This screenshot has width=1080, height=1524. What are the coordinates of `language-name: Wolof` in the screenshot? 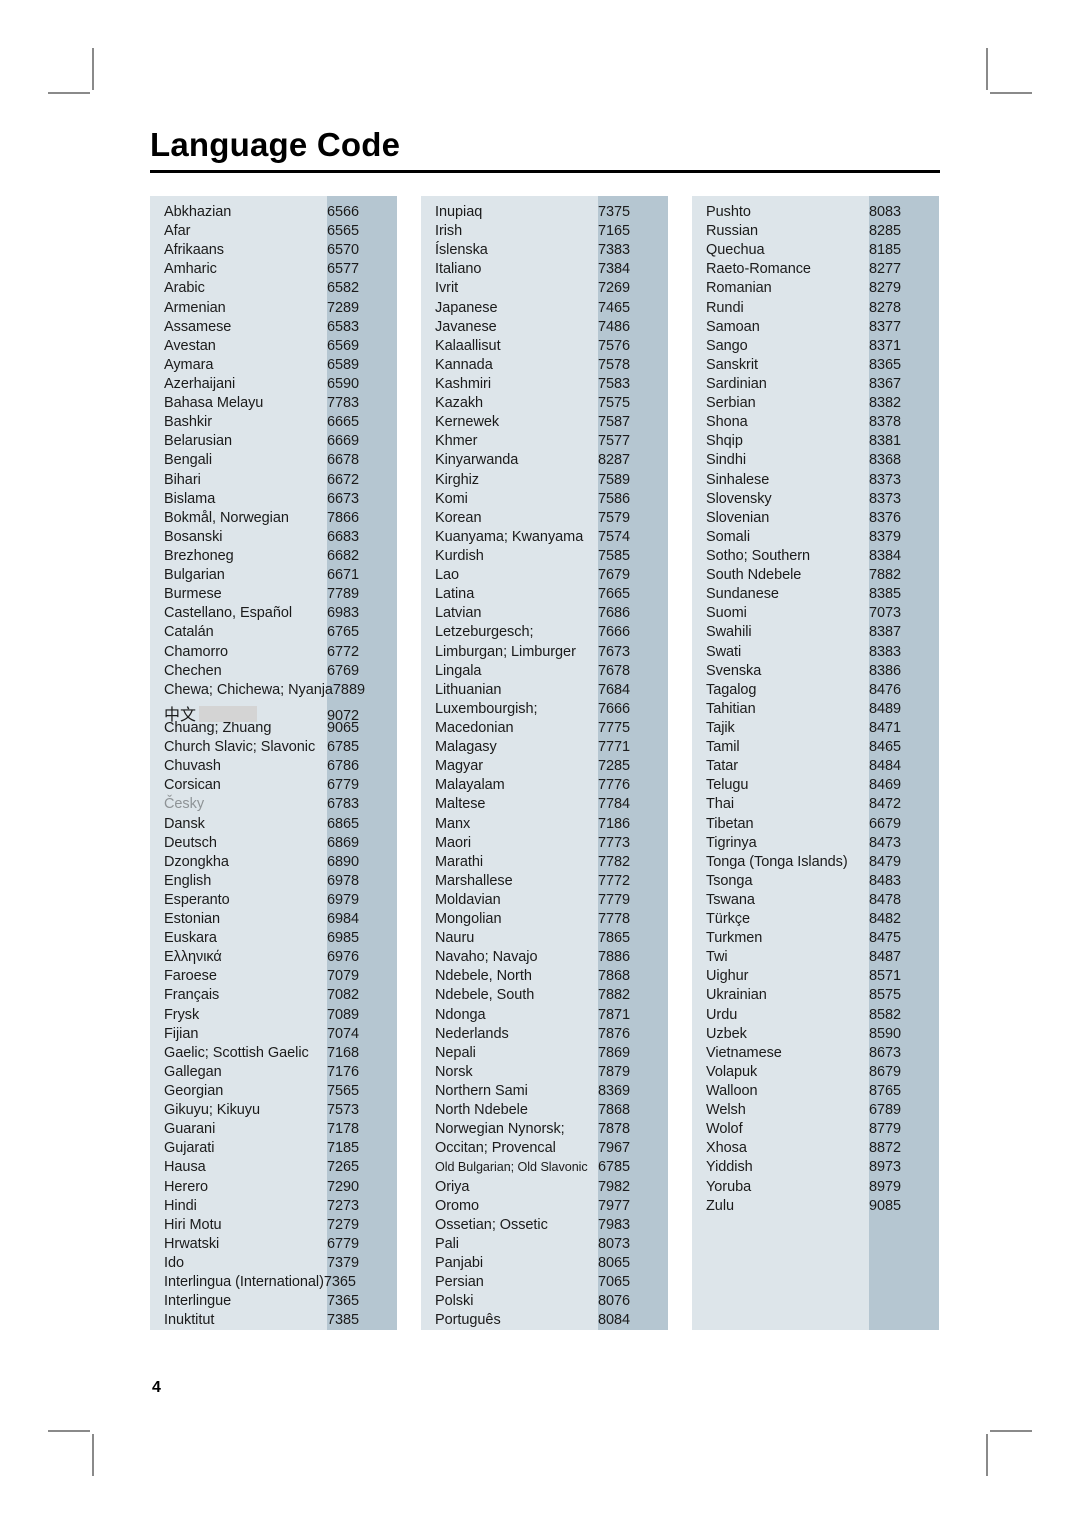 It's located at (724, 1129).